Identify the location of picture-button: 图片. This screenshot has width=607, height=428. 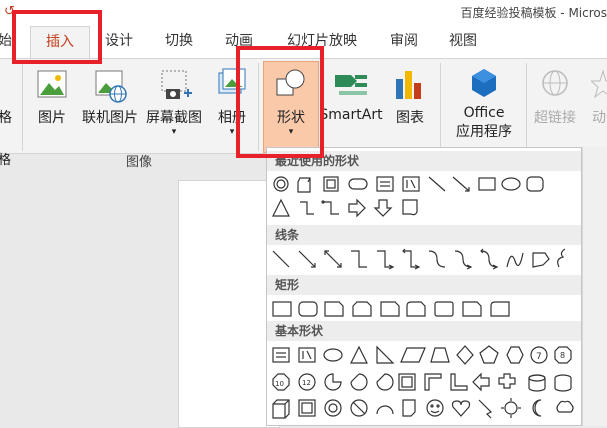
(52, 96).